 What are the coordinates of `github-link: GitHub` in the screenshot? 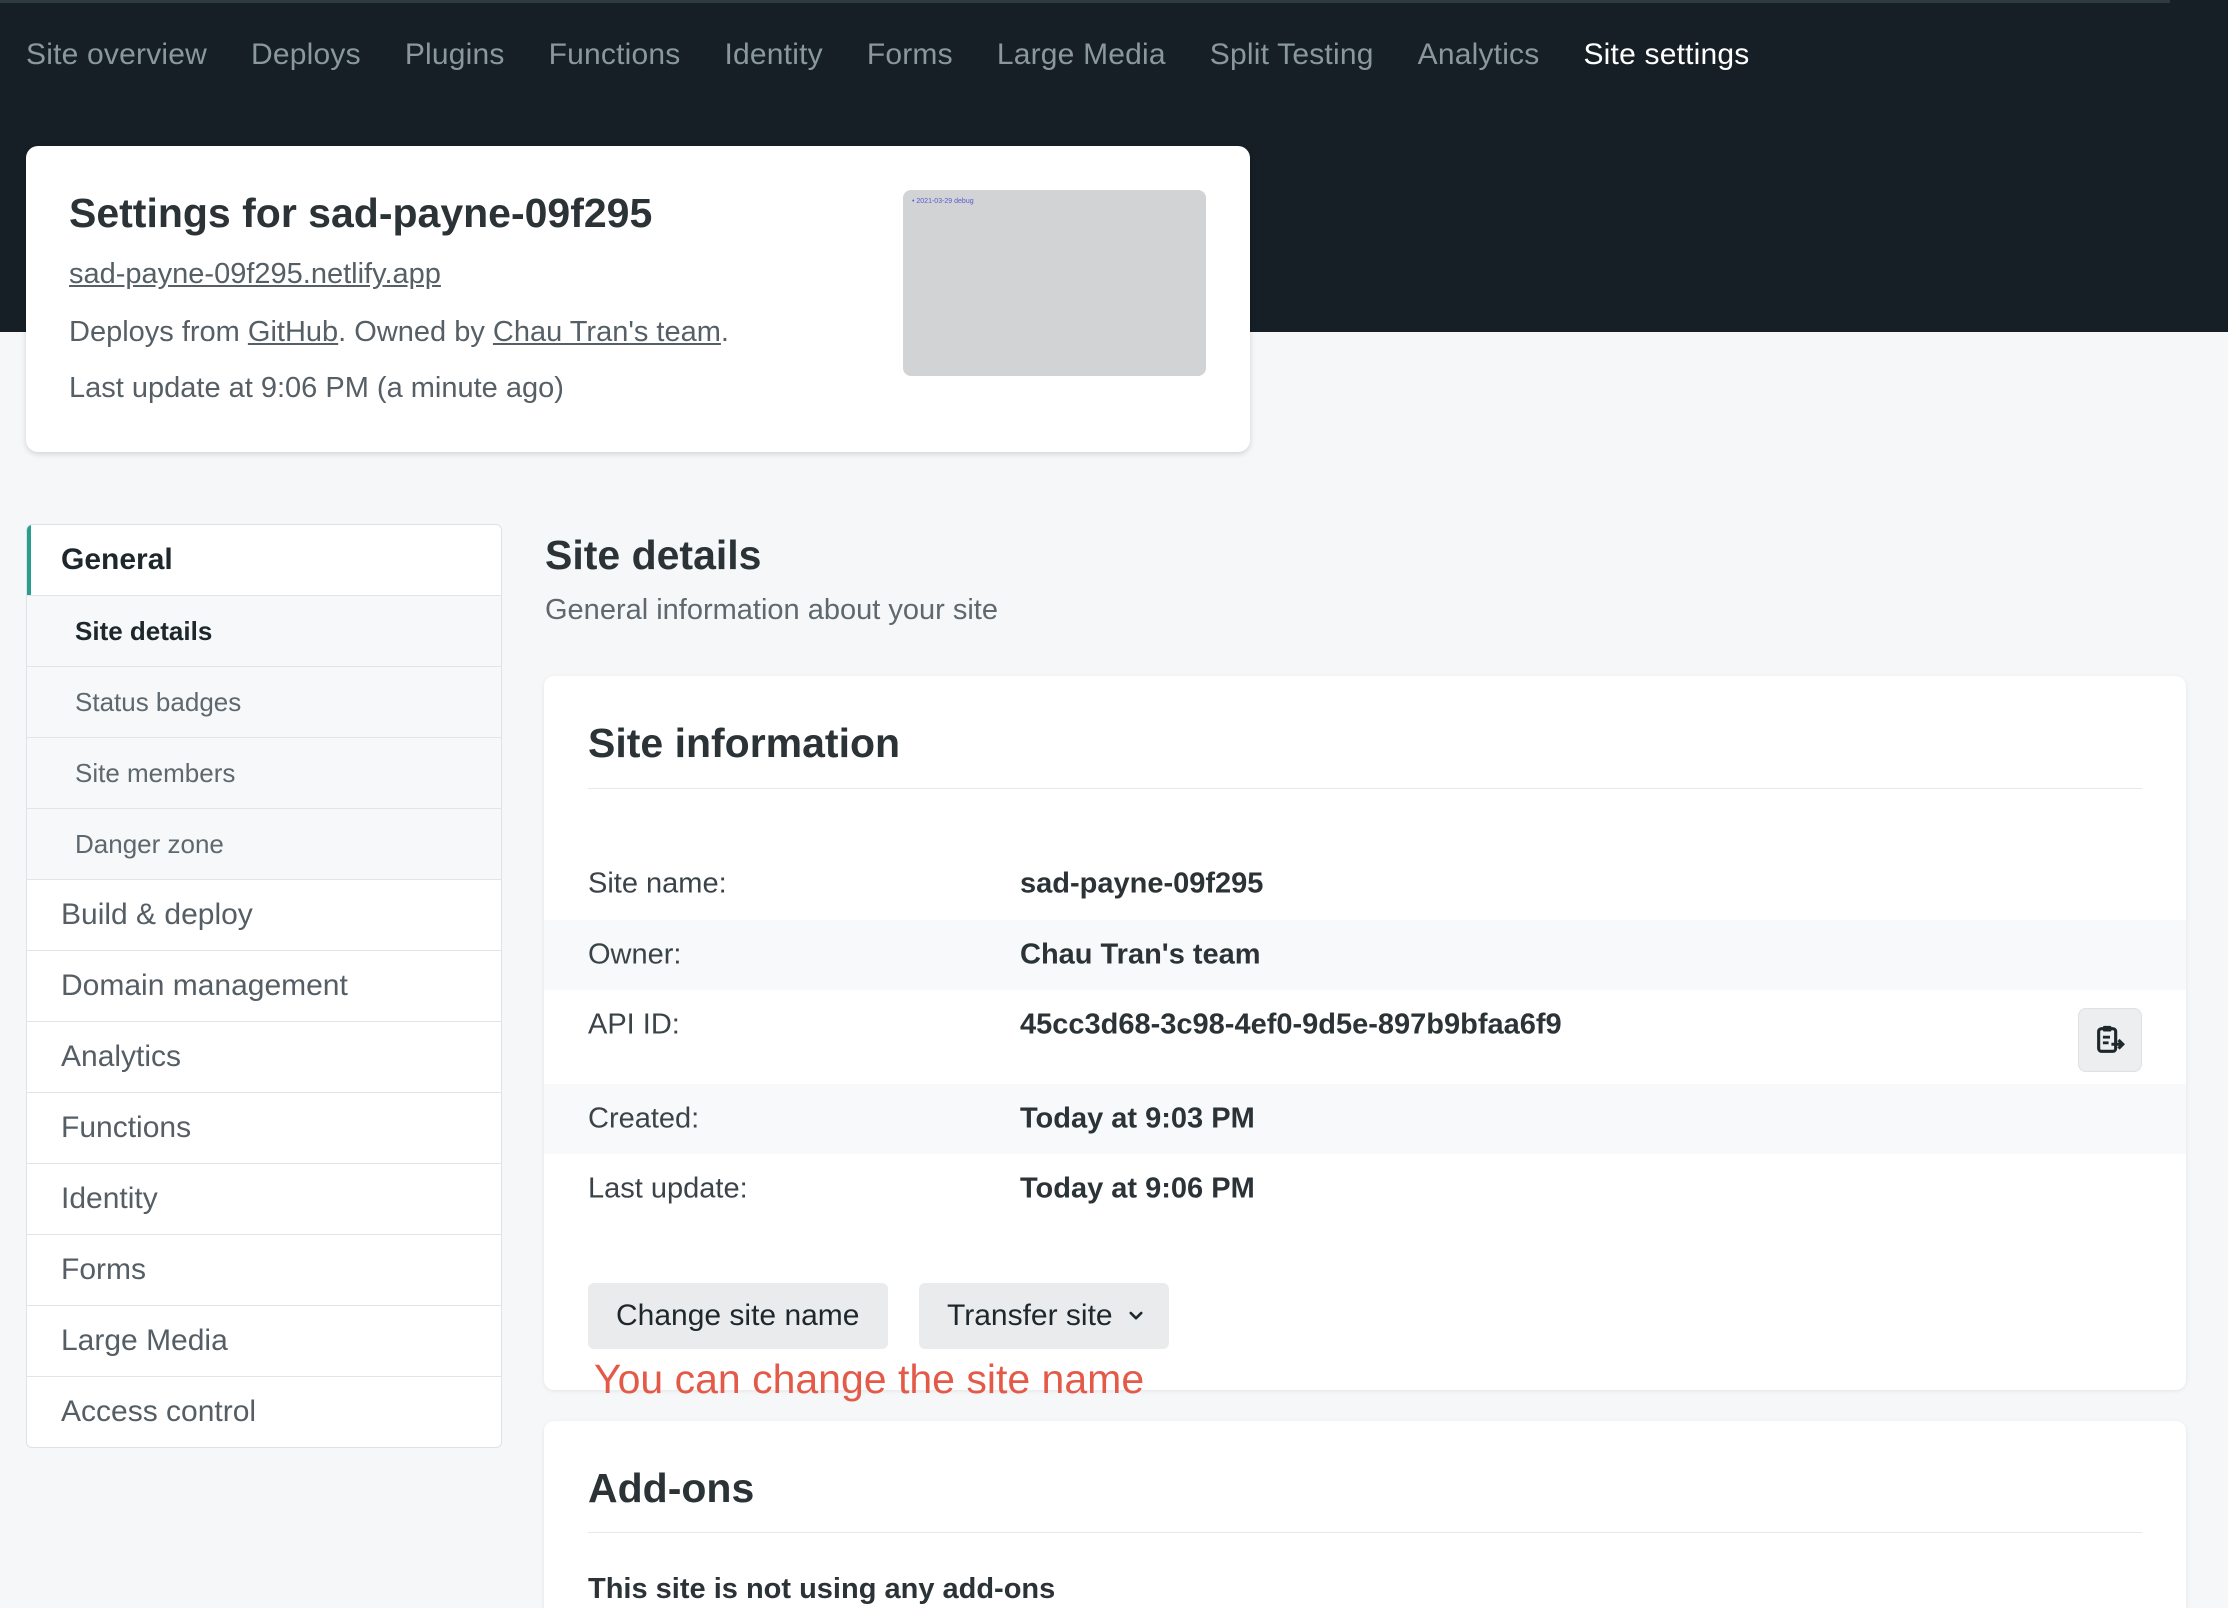 It's located at (293, 332).